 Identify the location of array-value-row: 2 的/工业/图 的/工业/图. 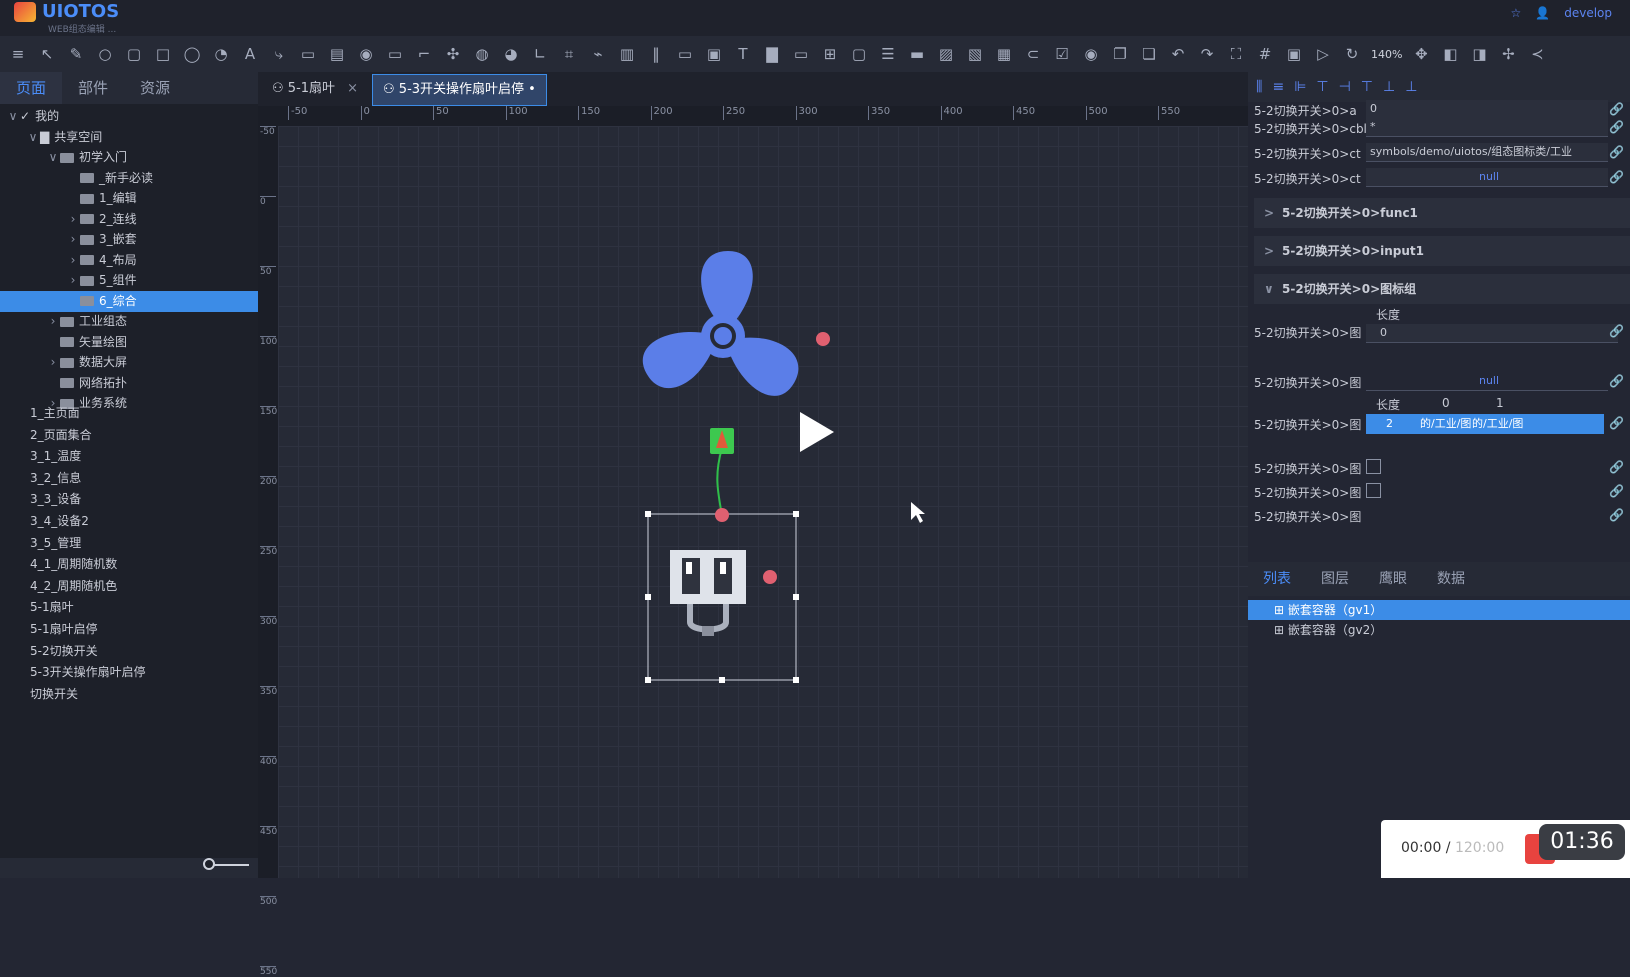
(1485, 424).